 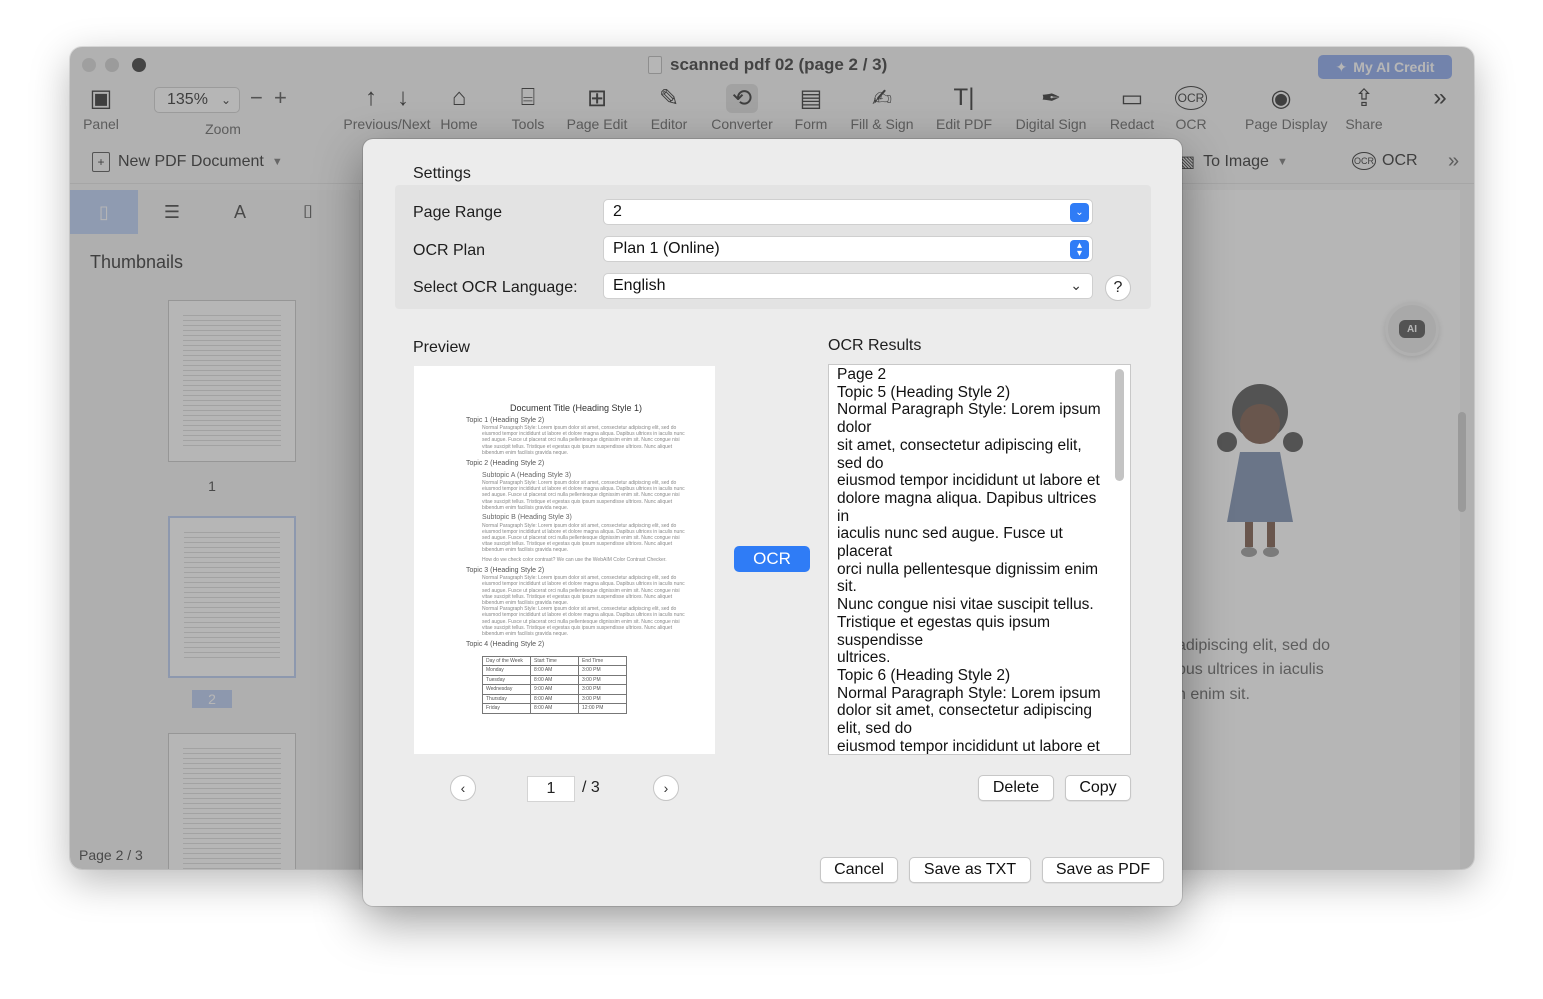 I want to click on preview-doc-title: Document Title (Heading Style 1), so click(x=576, y=408).